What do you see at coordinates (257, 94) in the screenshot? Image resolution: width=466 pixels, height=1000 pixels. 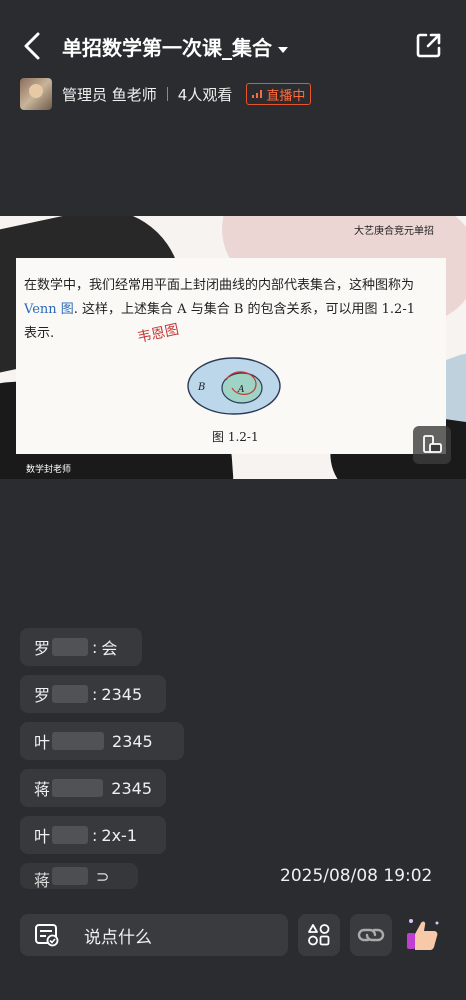 I see `live-bars-icon` at bounding box center [257, 94].